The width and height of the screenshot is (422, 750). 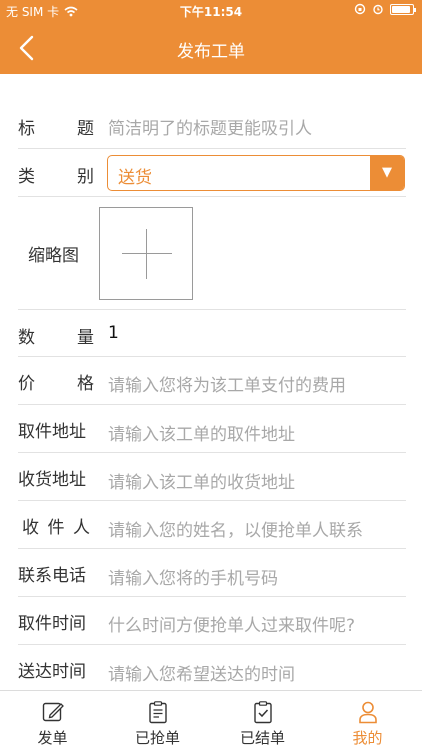 I want to click on title-input: 简洁明了的标题更能吸引人, so click(x=210, y=126).